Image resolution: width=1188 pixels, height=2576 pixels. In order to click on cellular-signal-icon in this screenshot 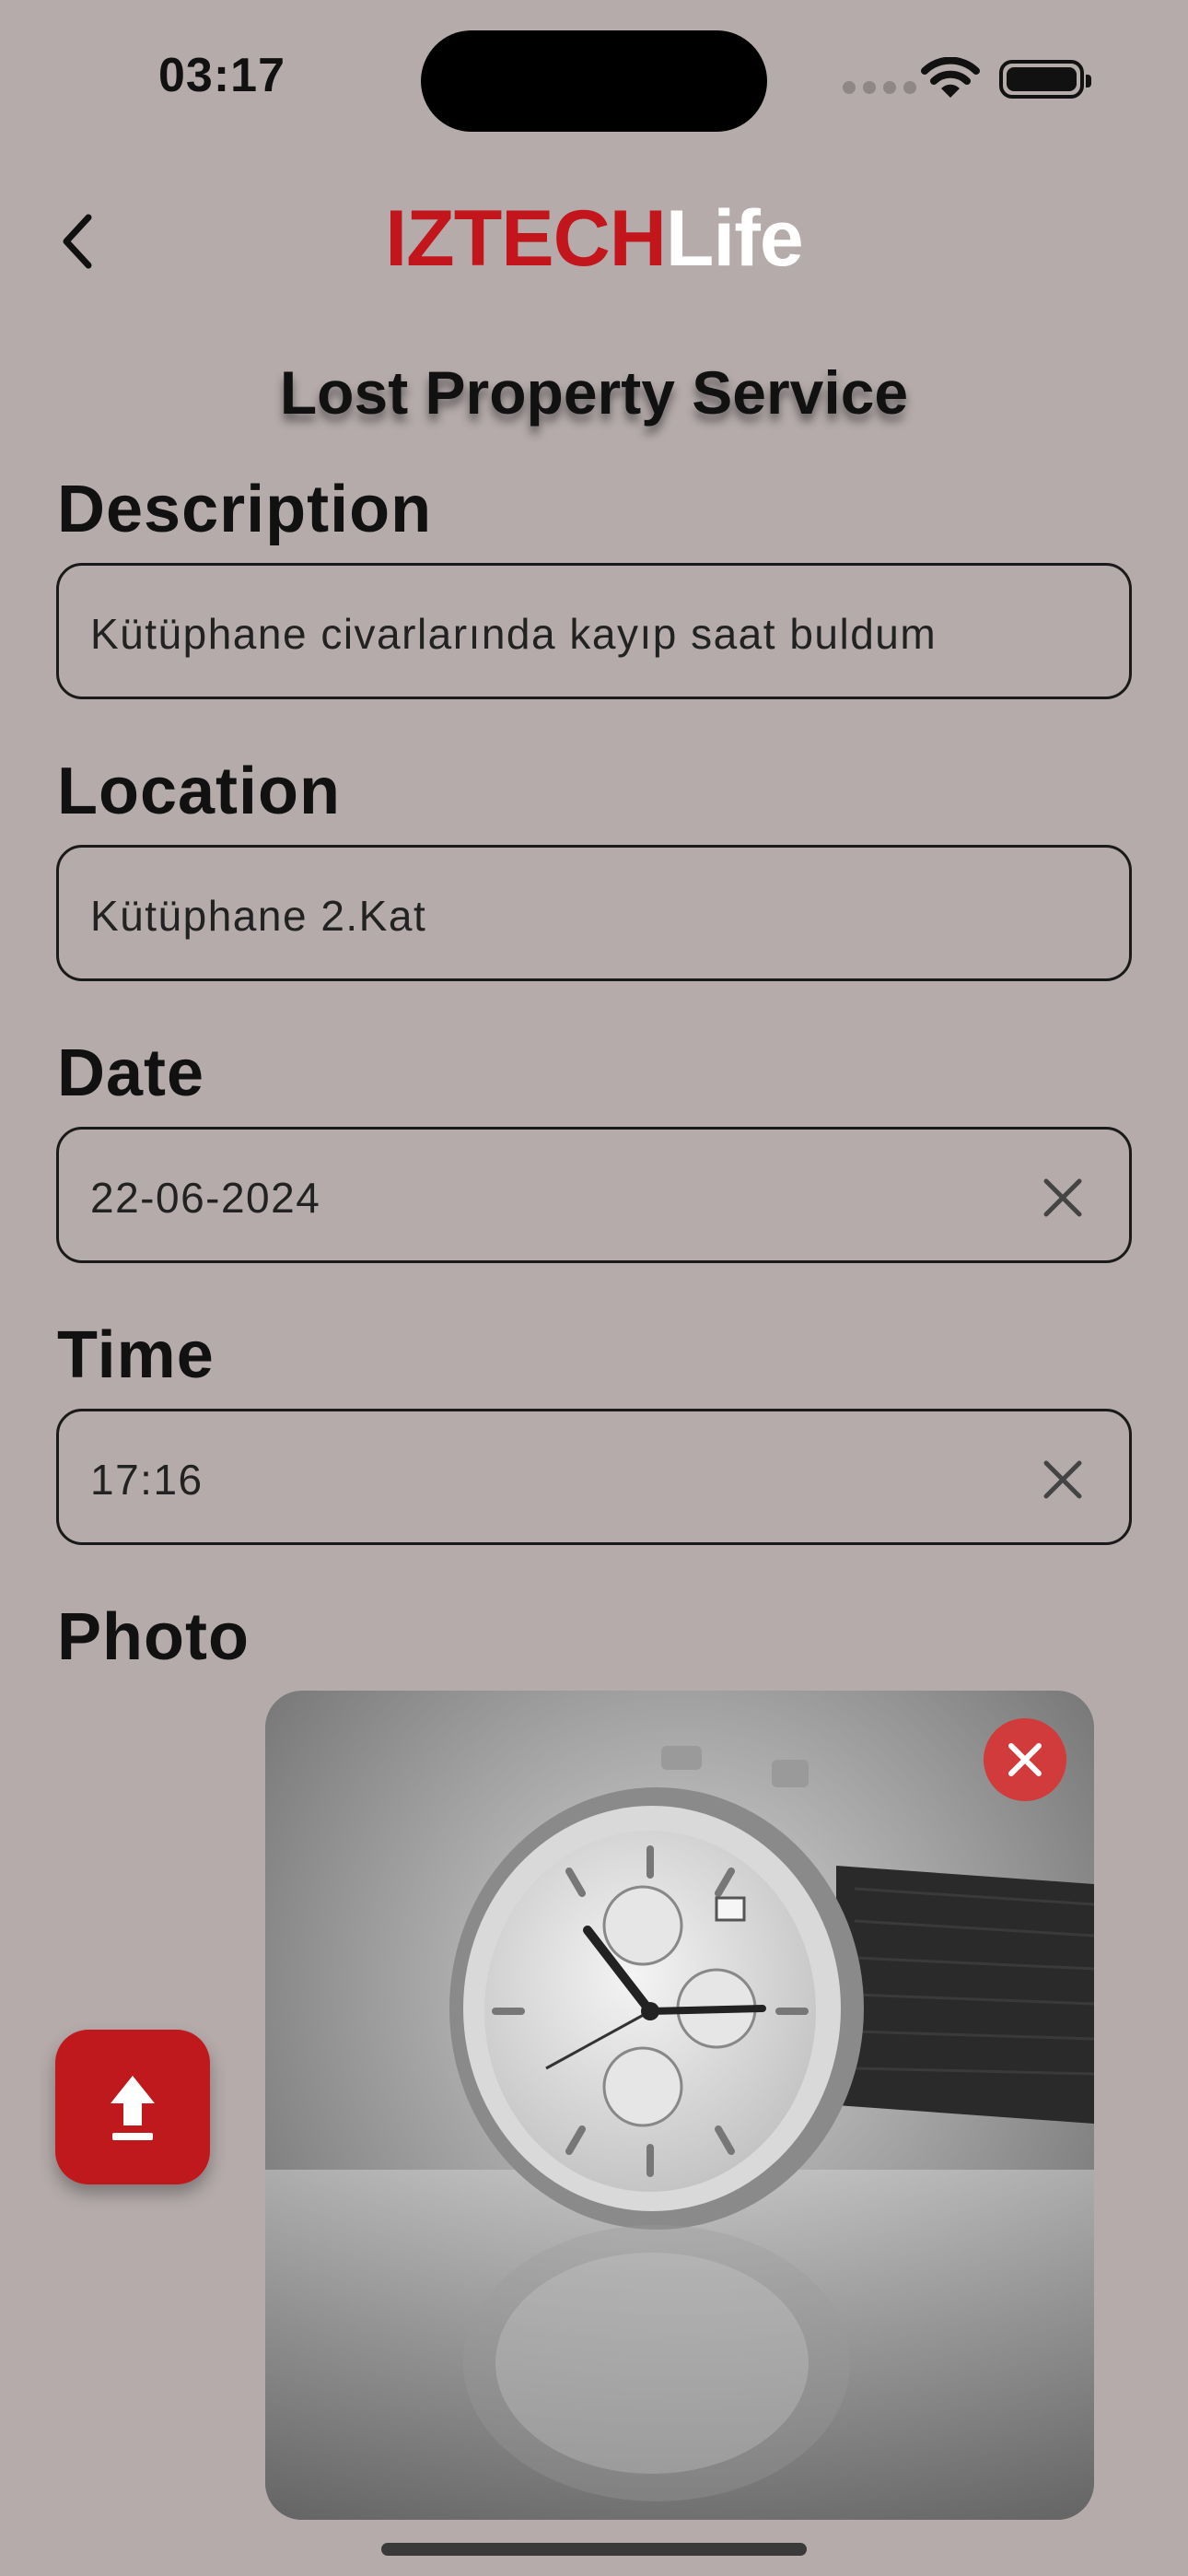, I will do `click(883, 90)`.